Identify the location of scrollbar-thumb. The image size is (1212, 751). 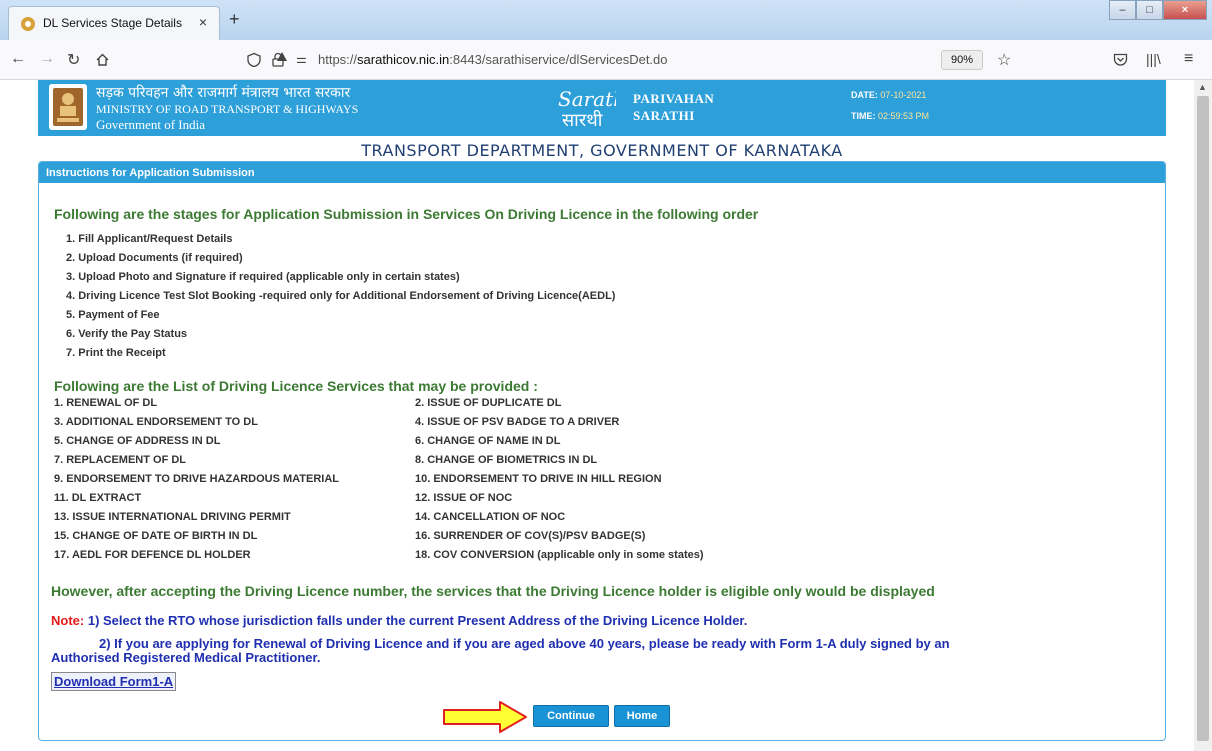
(1203, 418).